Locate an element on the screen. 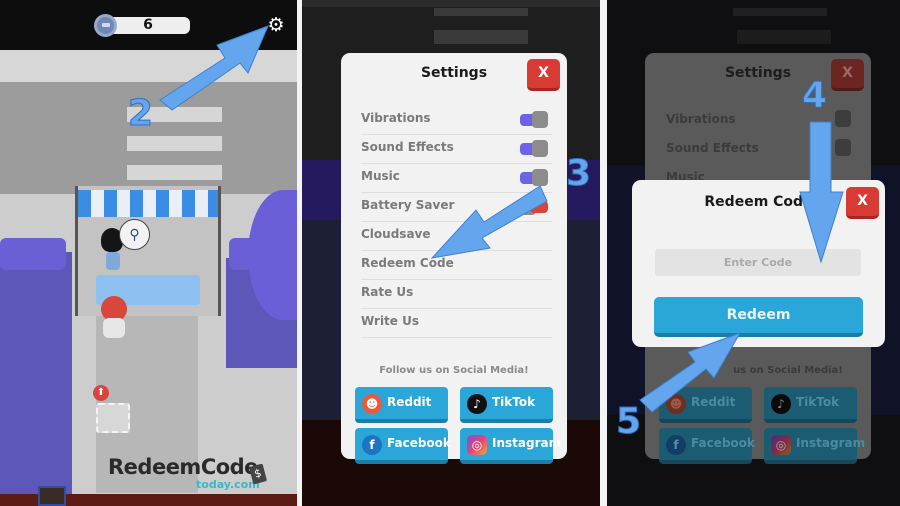 This screenshot has height=506, width=900. step-number-5: 5 is located at coordinates (628, 421).